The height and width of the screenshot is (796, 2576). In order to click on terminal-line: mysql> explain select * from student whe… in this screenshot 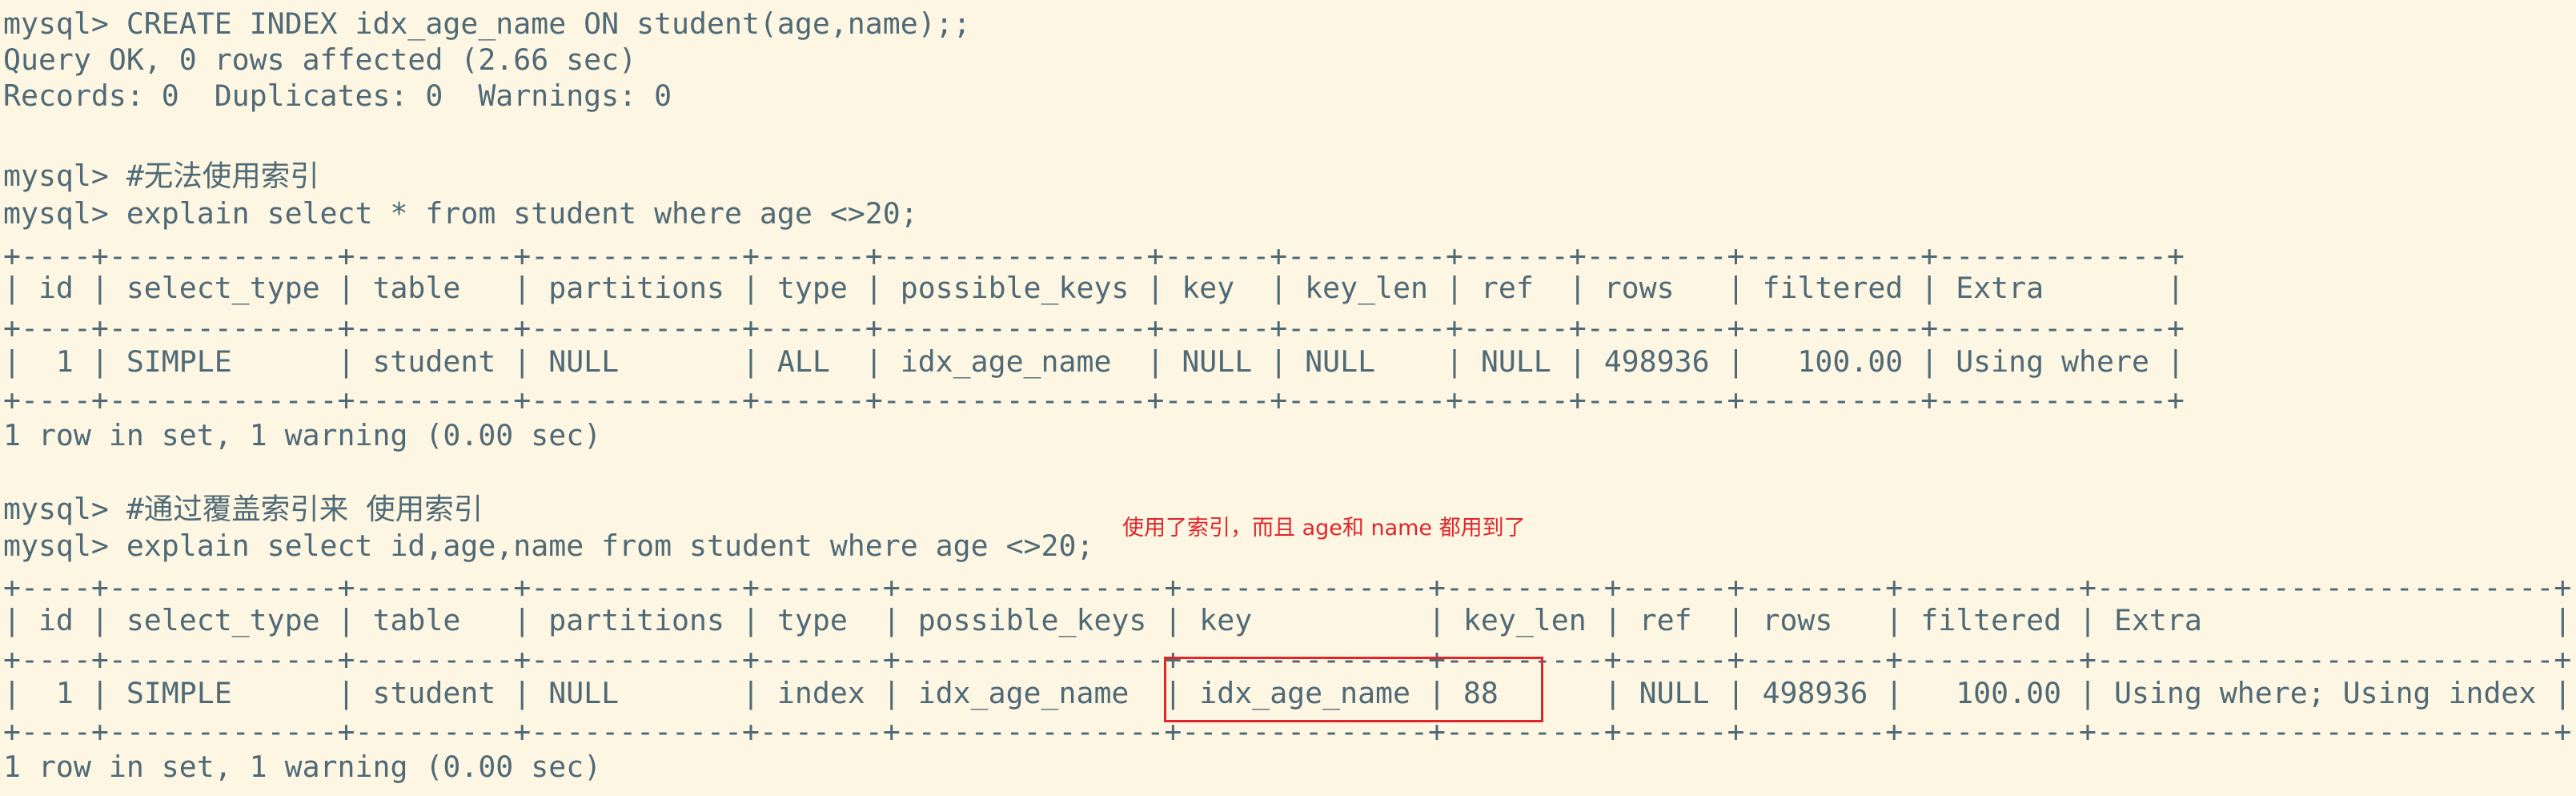, I will do `click(461, 214)`.